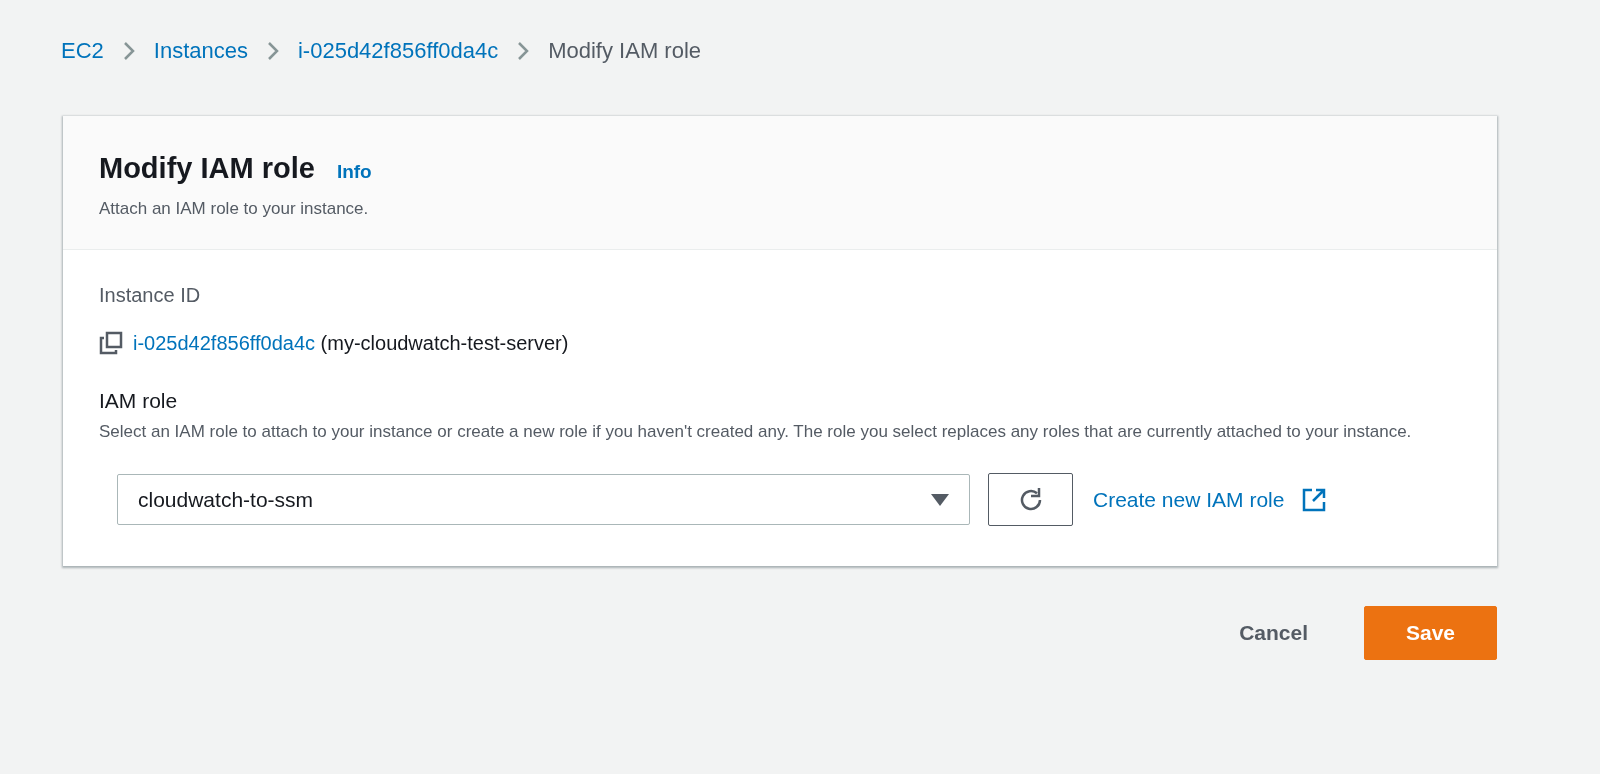 Image resolution: width=1600 pixels, height=774 pixels. Describe the element at coordinates (1189, 499) in the screenshot. I see `create-role-link: Create new IAM role` at that location.